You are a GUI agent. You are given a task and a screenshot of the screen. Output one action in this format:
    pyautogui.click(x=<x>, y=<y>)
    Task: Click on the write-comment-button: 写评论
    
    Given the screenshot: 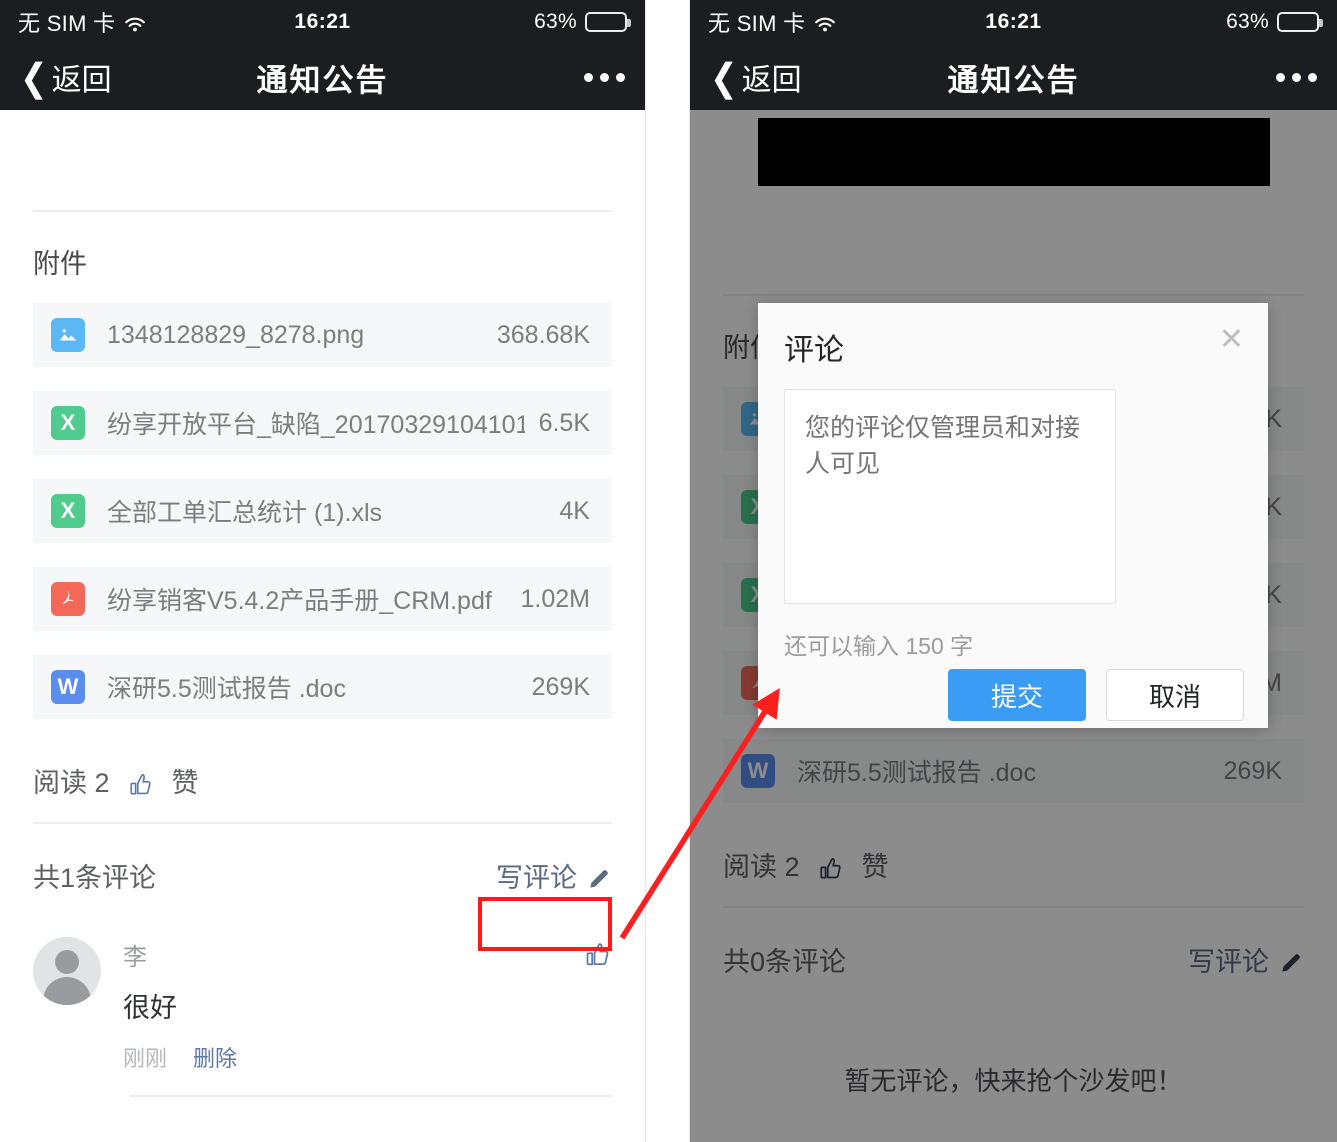 What is the action you would take?
    pyautogui.click(x=554, y=875)
    